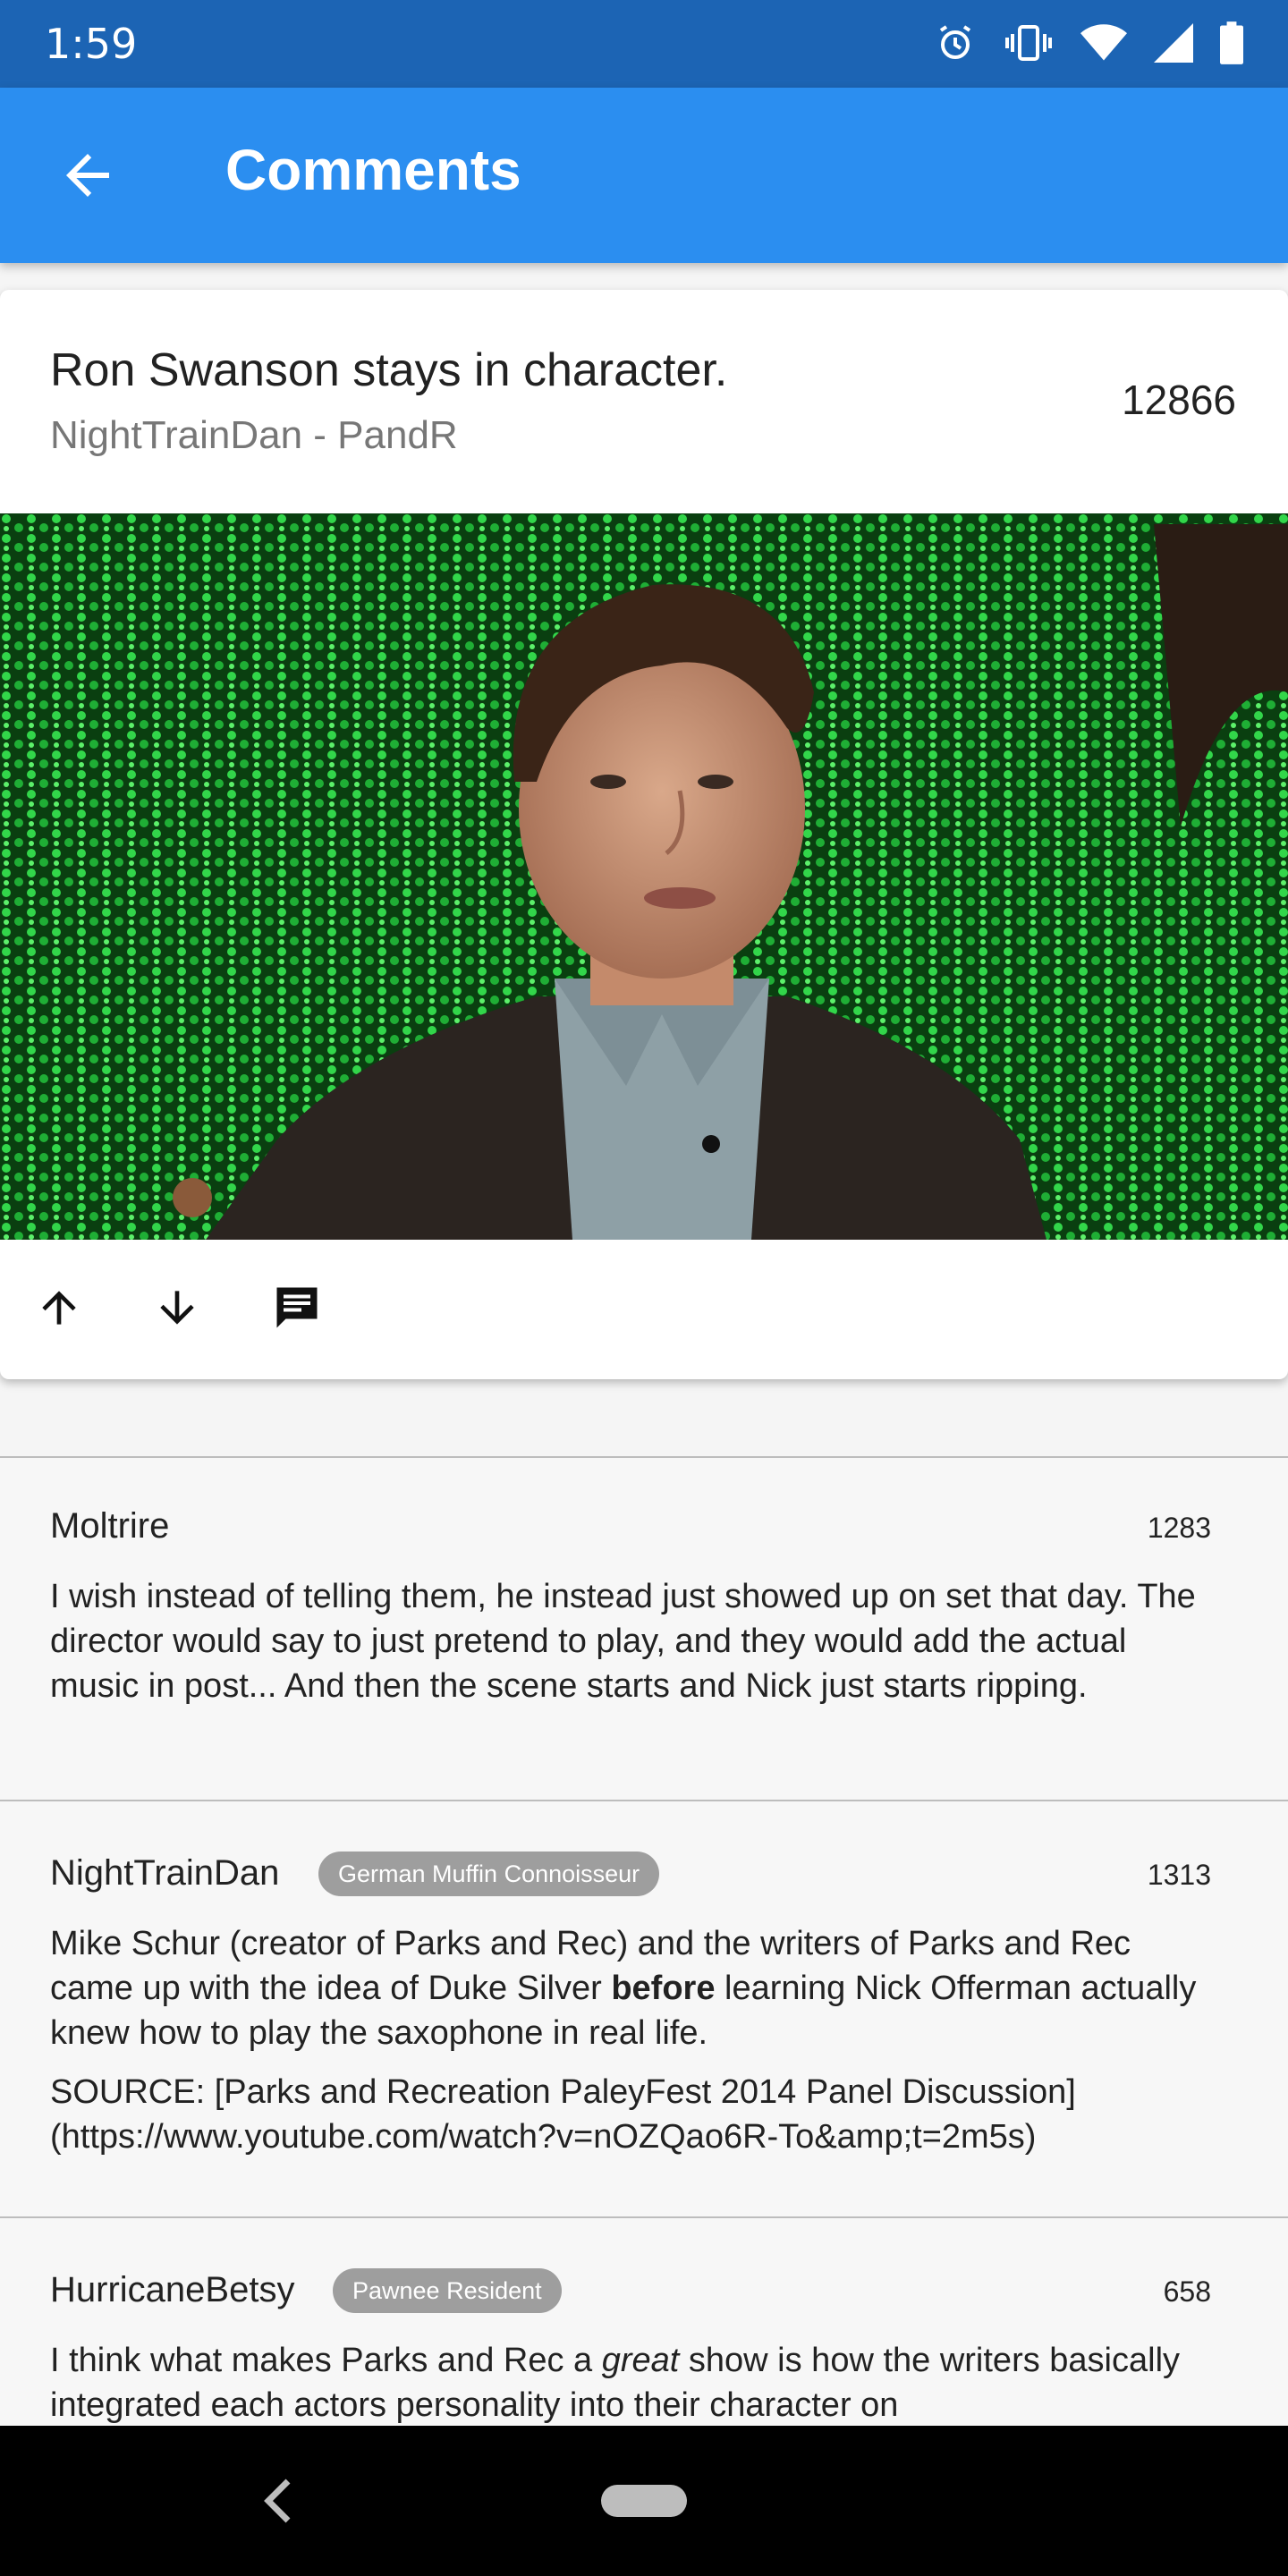 The height and width of the screenshot is (2576, 1288). I want to click on page-title: Comments, so click(373, 170).